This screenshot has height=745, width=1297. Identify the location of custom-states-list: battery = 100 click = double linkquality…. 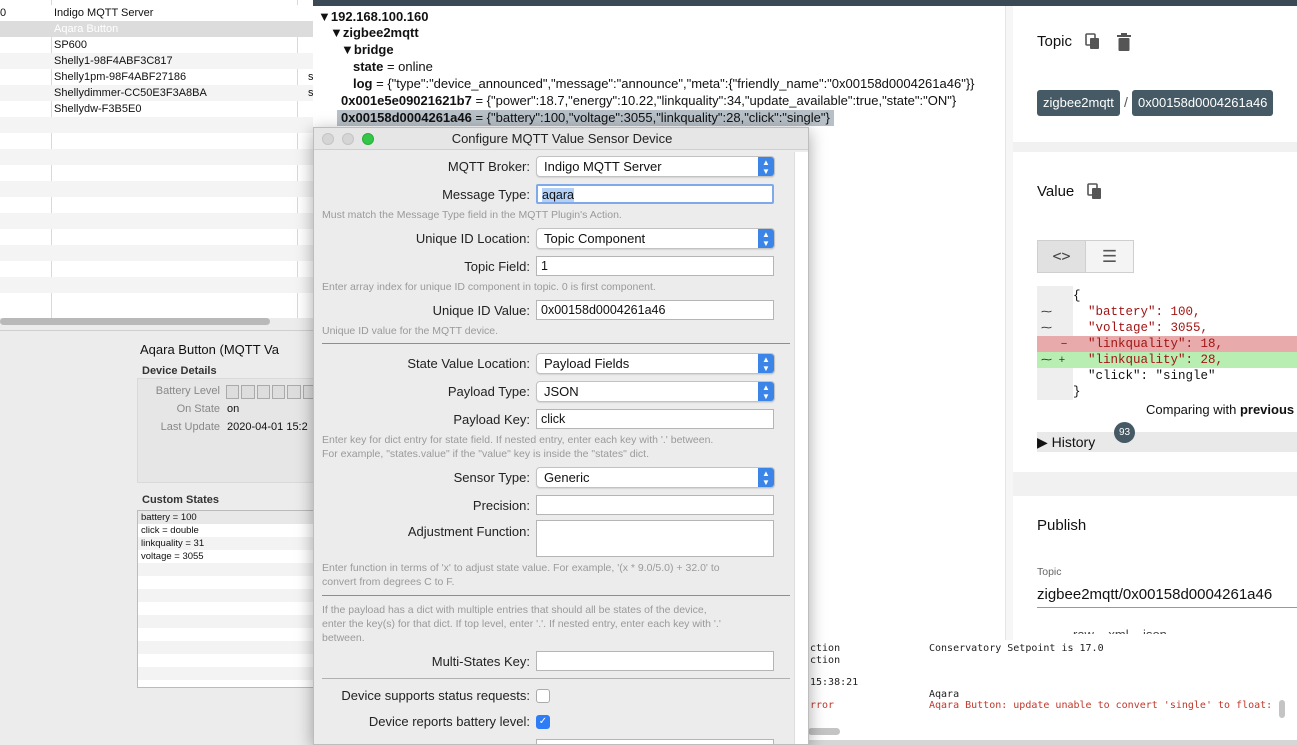
(225, 599).